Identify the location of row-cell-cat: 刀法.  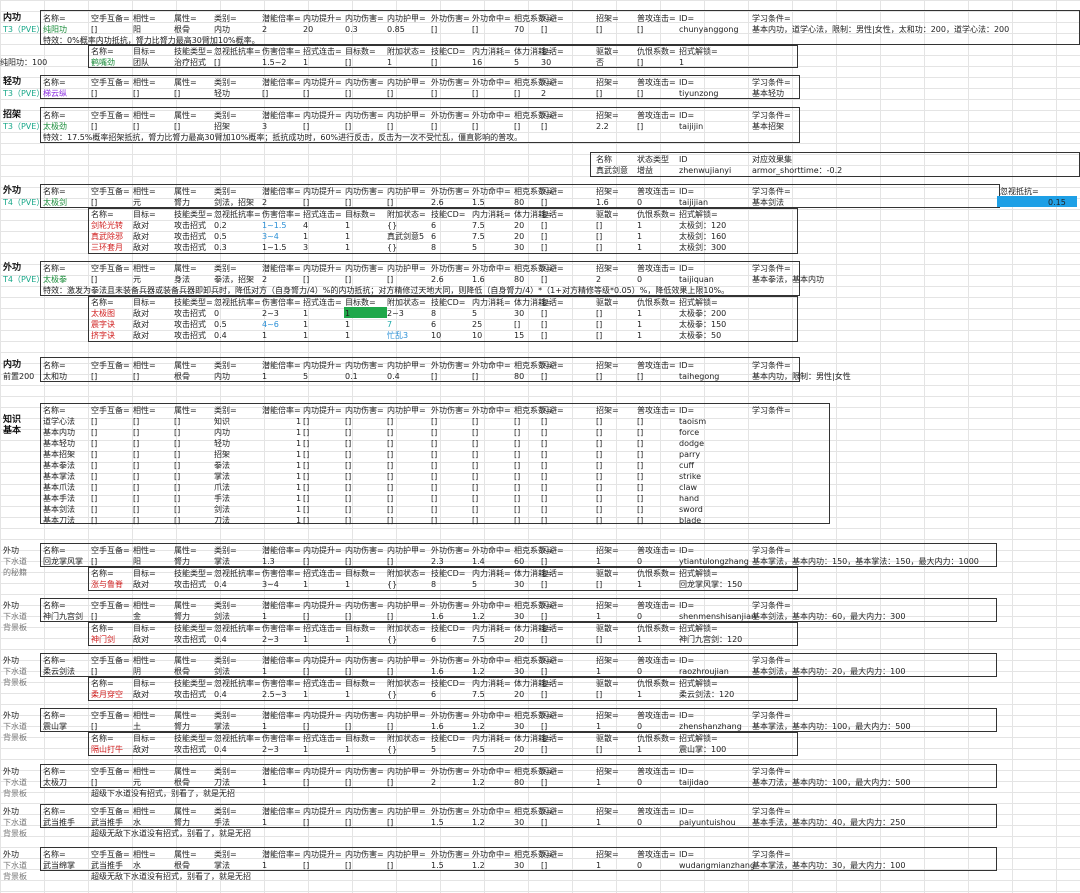
(222, 782).